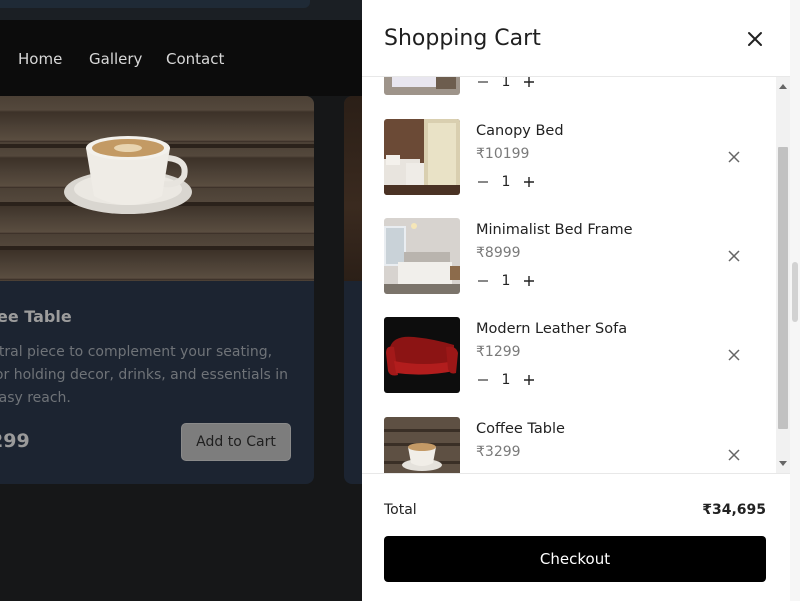 The width and height of the screenshot is (800, 601). What do you see at coordinates (734, 510) in the screenshot?
I see `total-value: ₹34,695` at bounding box center [734, 510].